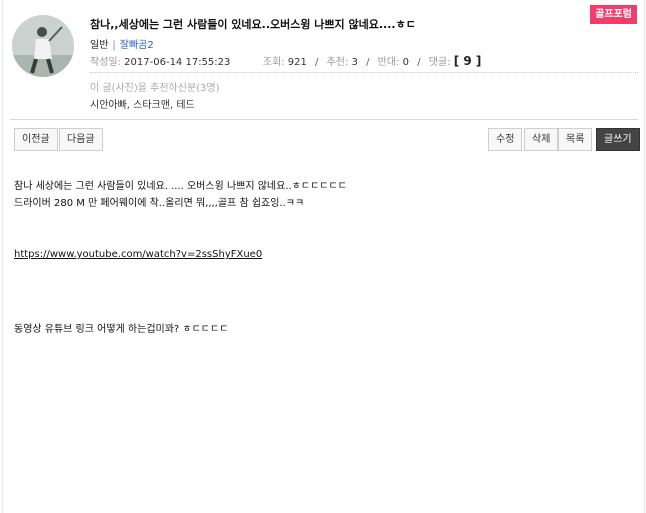 This screenshot has height=513, width=646. What do you see at coordinates (364, 72) in the screenshot?
I see `meta-divider` at bounding box center [364, 72].